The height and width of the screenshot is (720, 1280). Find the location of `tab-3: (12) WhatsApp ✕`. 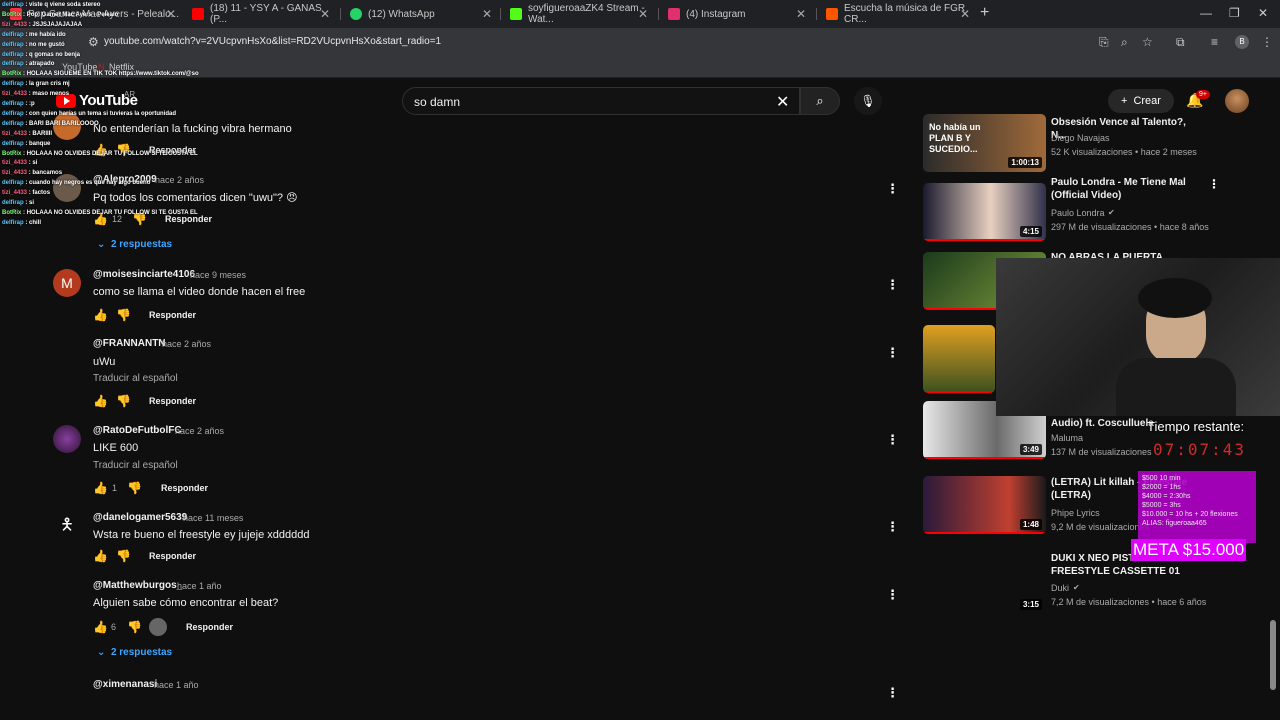

tab-3: (12) WhatsApp ✕ is located at coordinates (421, 14).